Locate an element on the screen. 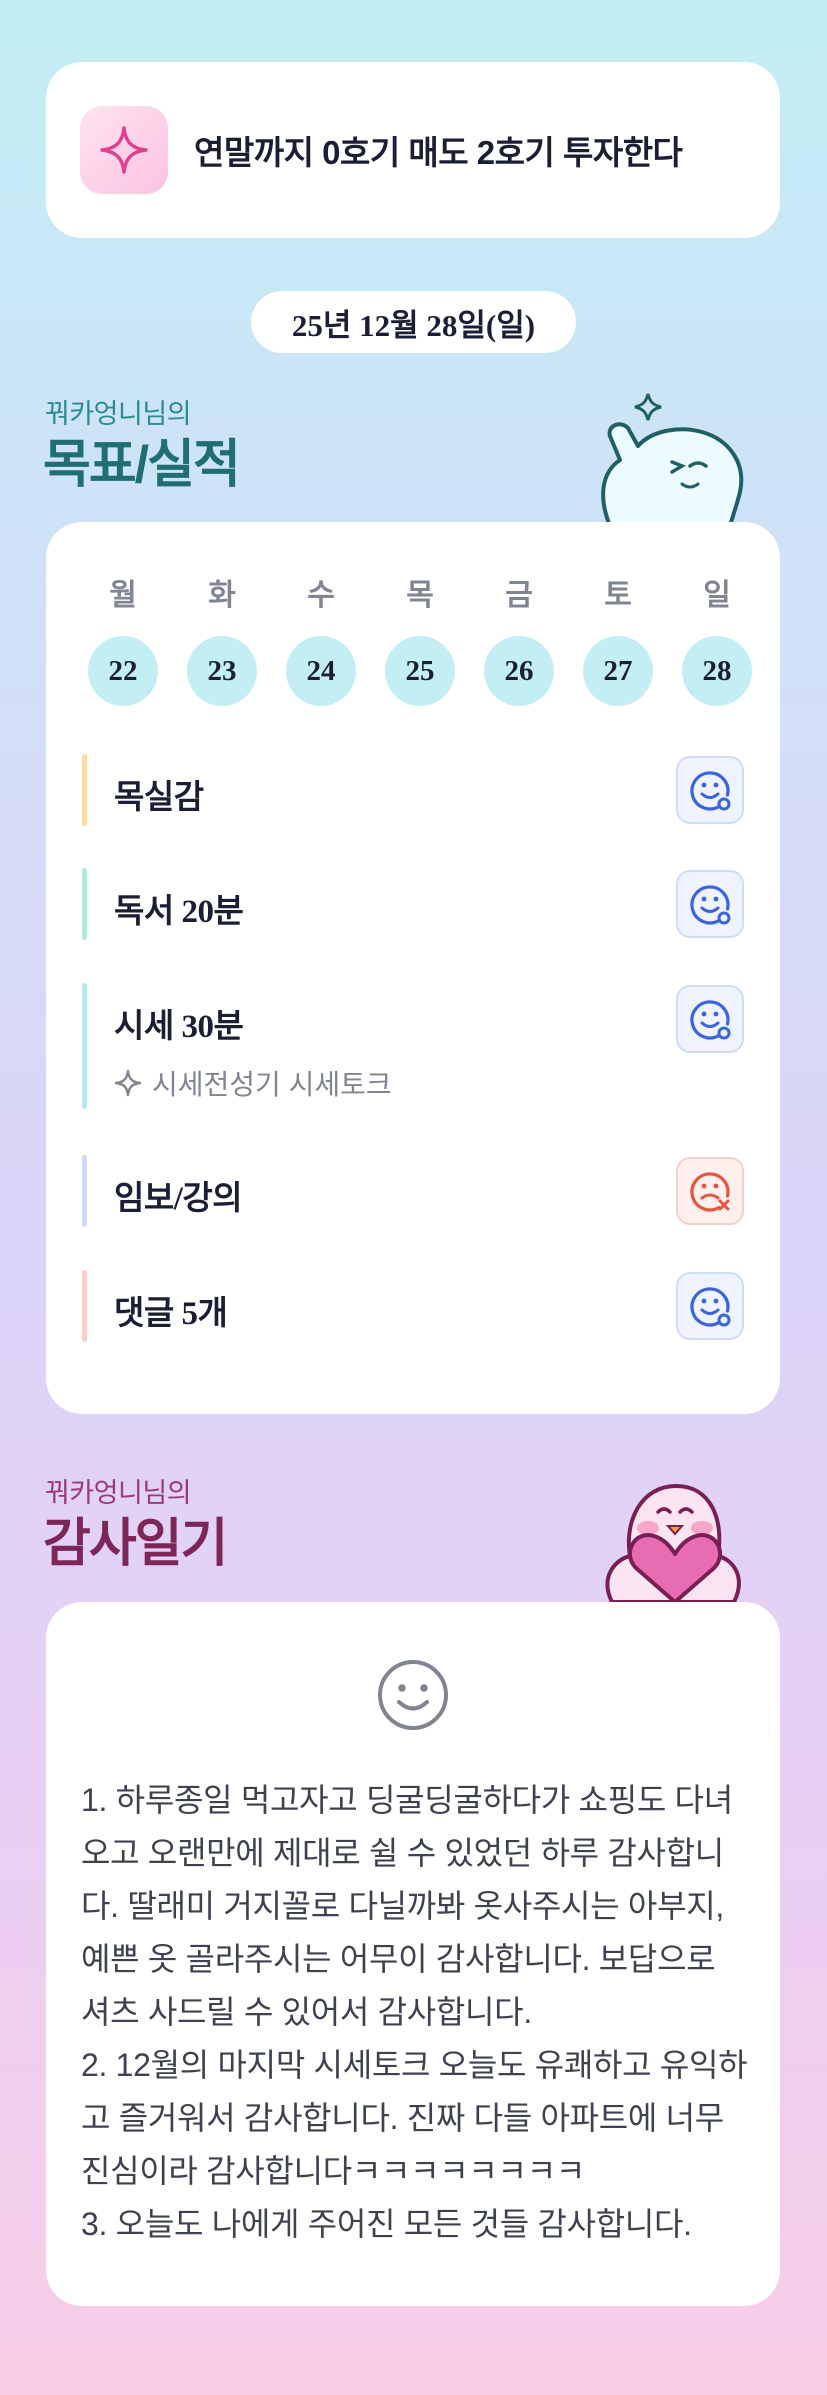  day-27: 27 is located at coordinates (618, 671).